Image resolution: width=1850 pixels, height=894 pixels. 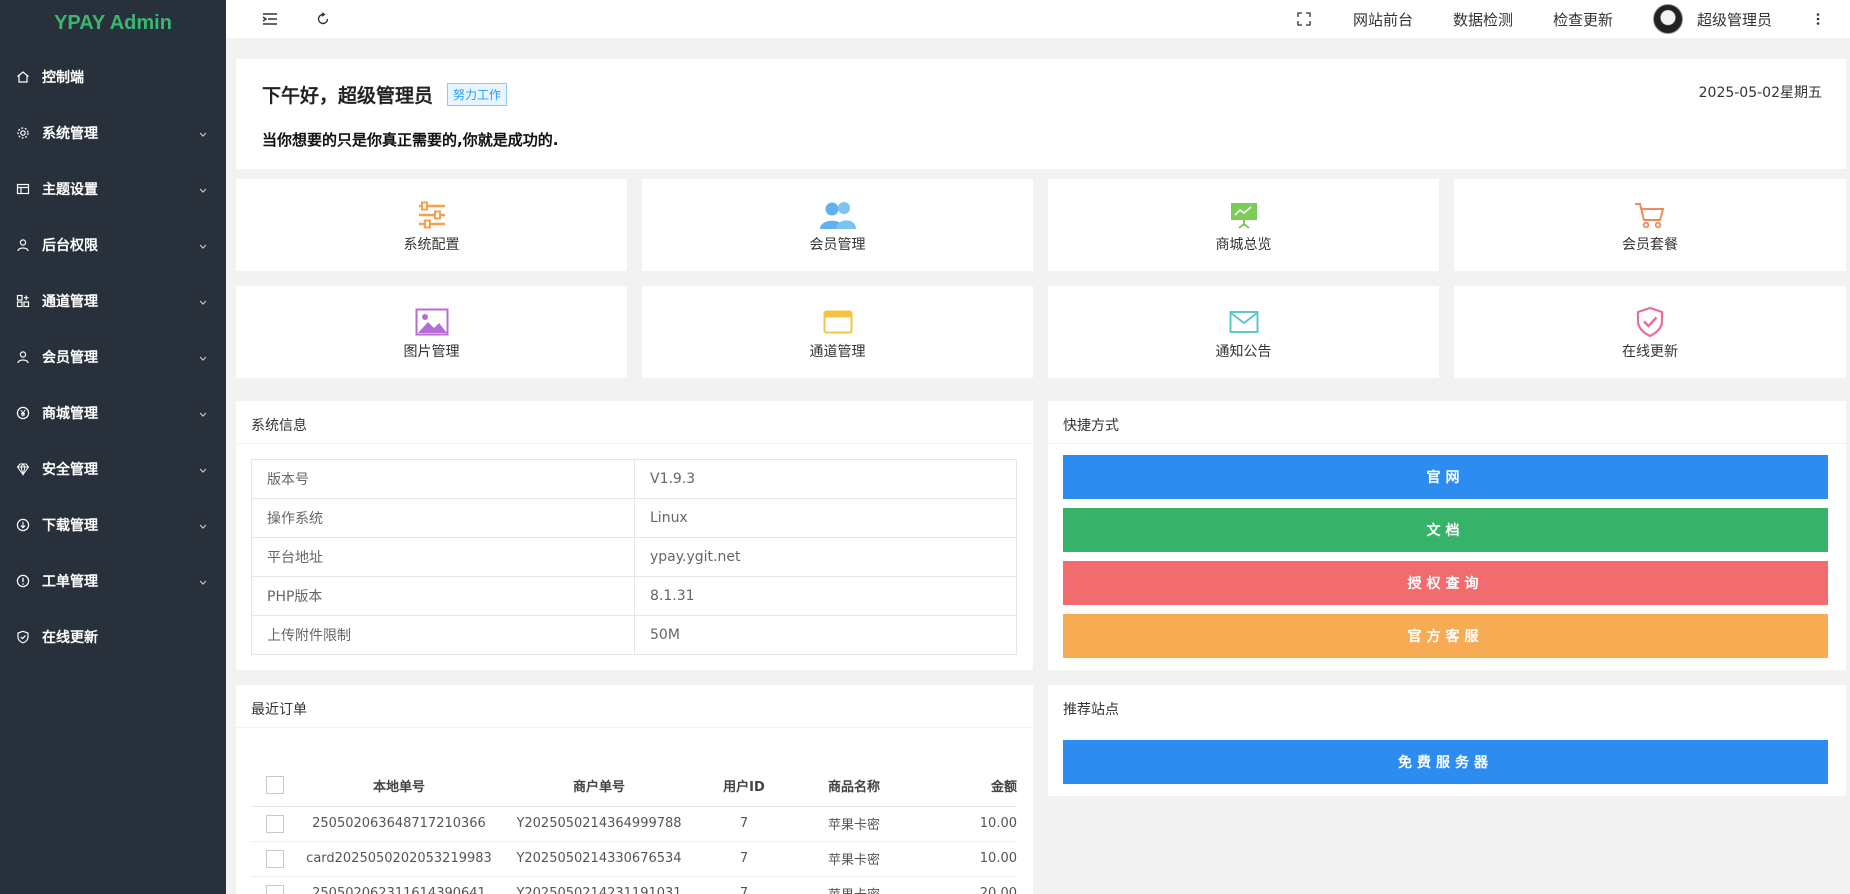 What do you see at coordinates (1383, 19) in the screenshot?
I see `site-frontend-link: 网站前台` at bounding box center [1383, 19].